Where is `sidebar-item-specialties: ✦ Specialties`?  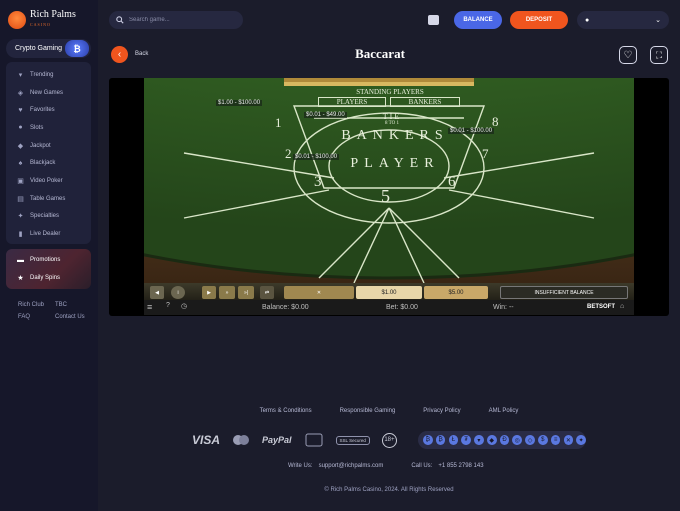
sidebar-item-specialties: ✦ Specialties is located at coordinates (48, 217).